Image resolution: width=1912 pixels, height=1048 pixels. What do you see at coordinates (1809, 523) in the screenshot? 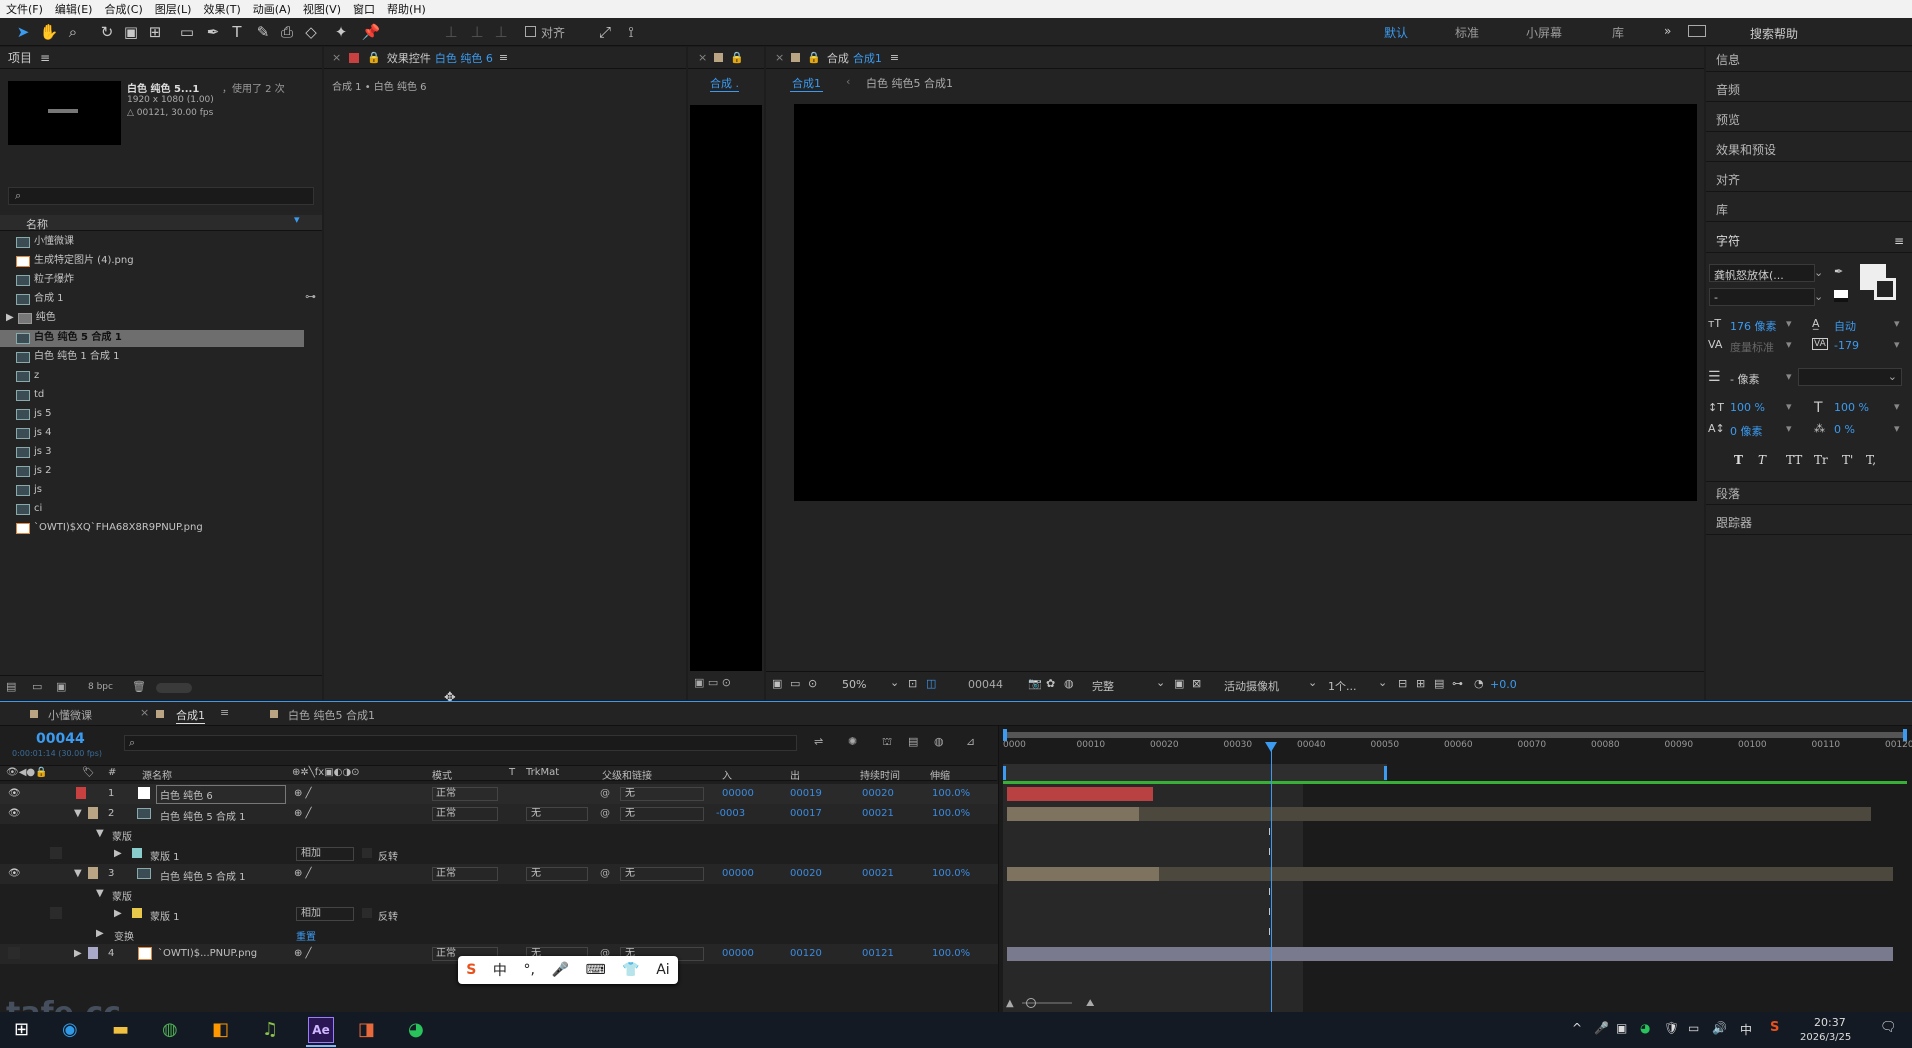
I see `tracker-panel-tab: 跟踪器` at bounding box center [1809, 523].